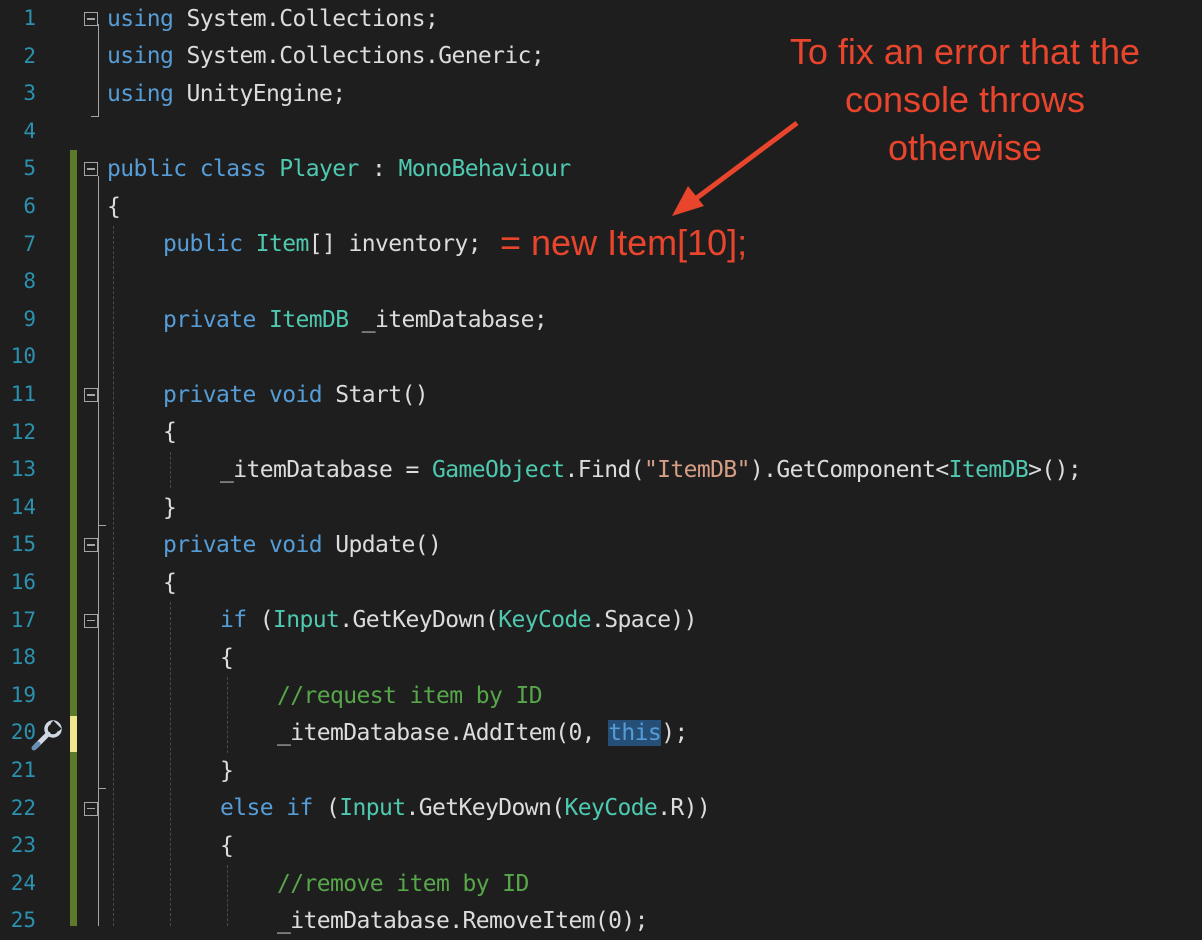 This screenshot has width=1202, height=940. I want to click on wrench-icon, so click(47, 735).